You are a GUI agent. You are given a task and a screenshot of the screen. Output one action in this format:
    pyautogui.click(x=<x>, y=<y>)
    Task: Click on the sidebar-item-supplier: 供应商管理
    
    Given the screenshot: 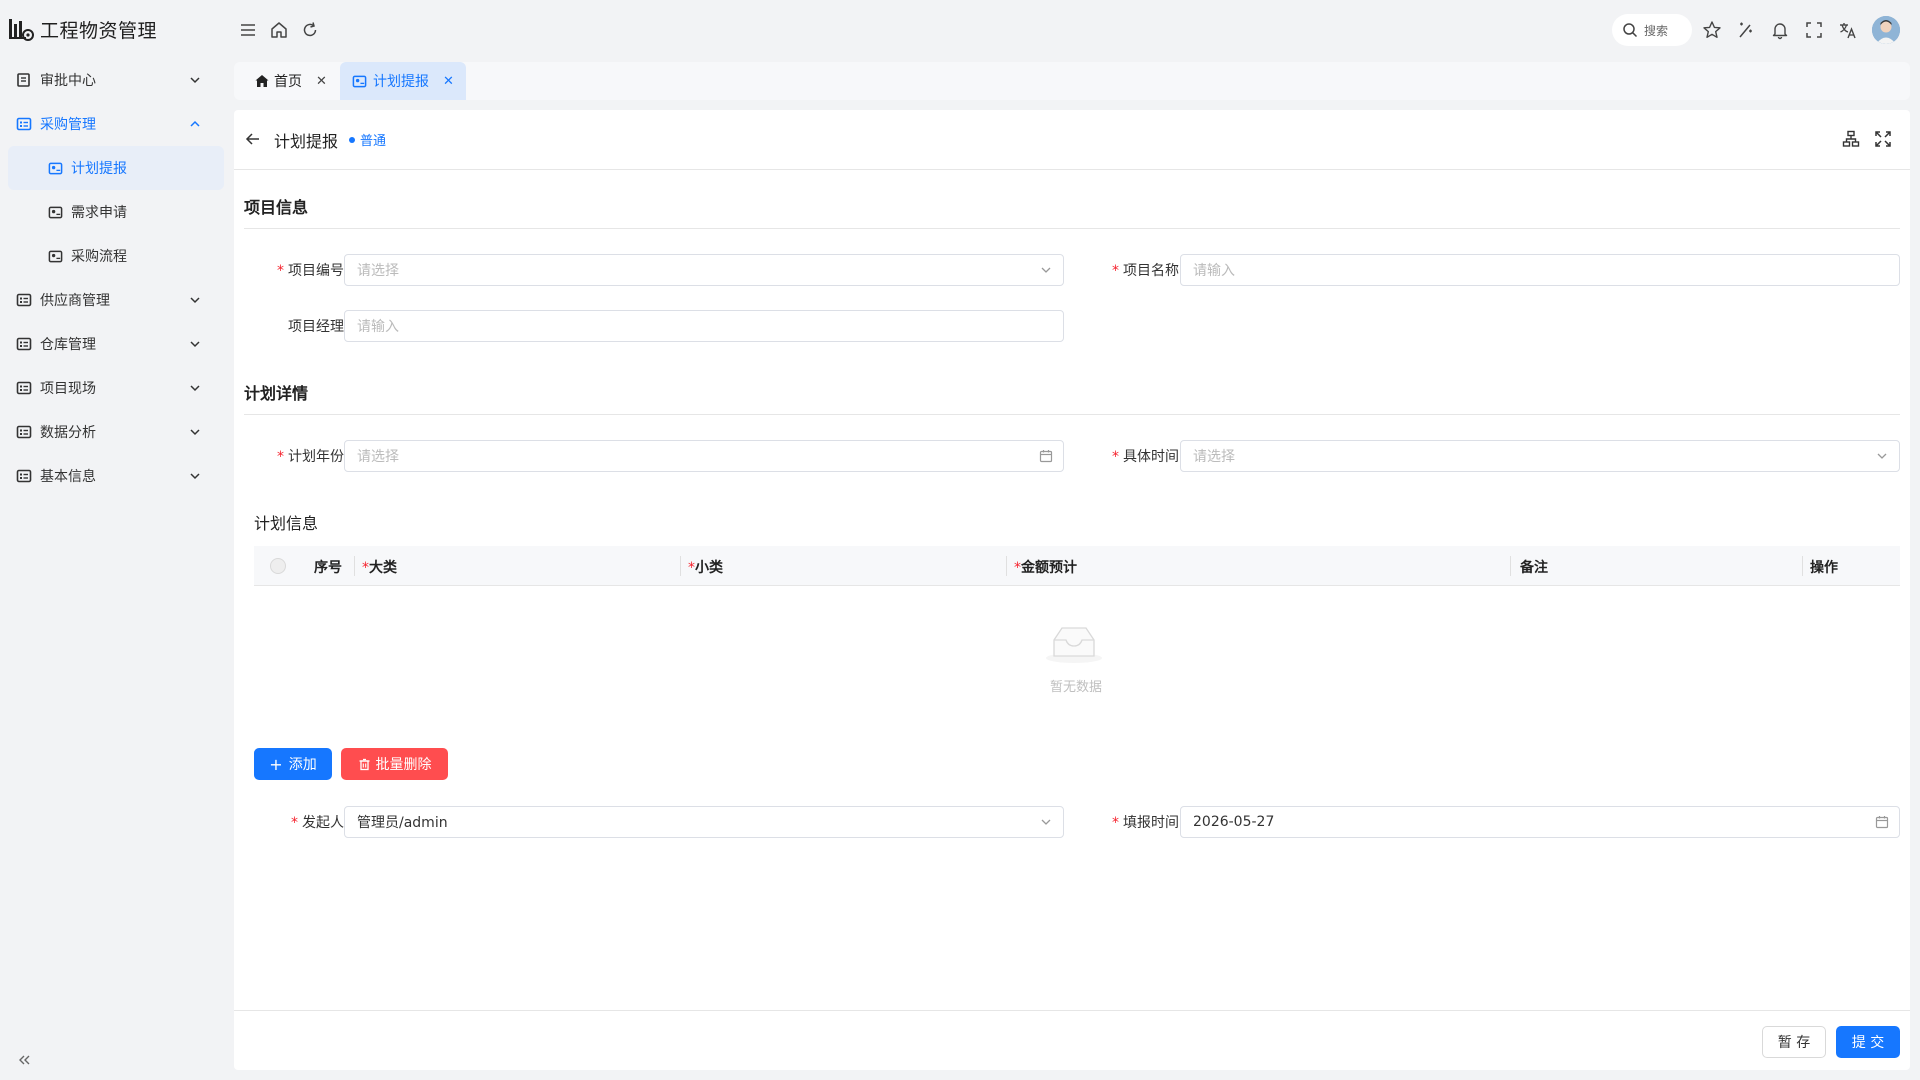 What is the action you would take?
    pyautogui.click(x=116, y=300)
    